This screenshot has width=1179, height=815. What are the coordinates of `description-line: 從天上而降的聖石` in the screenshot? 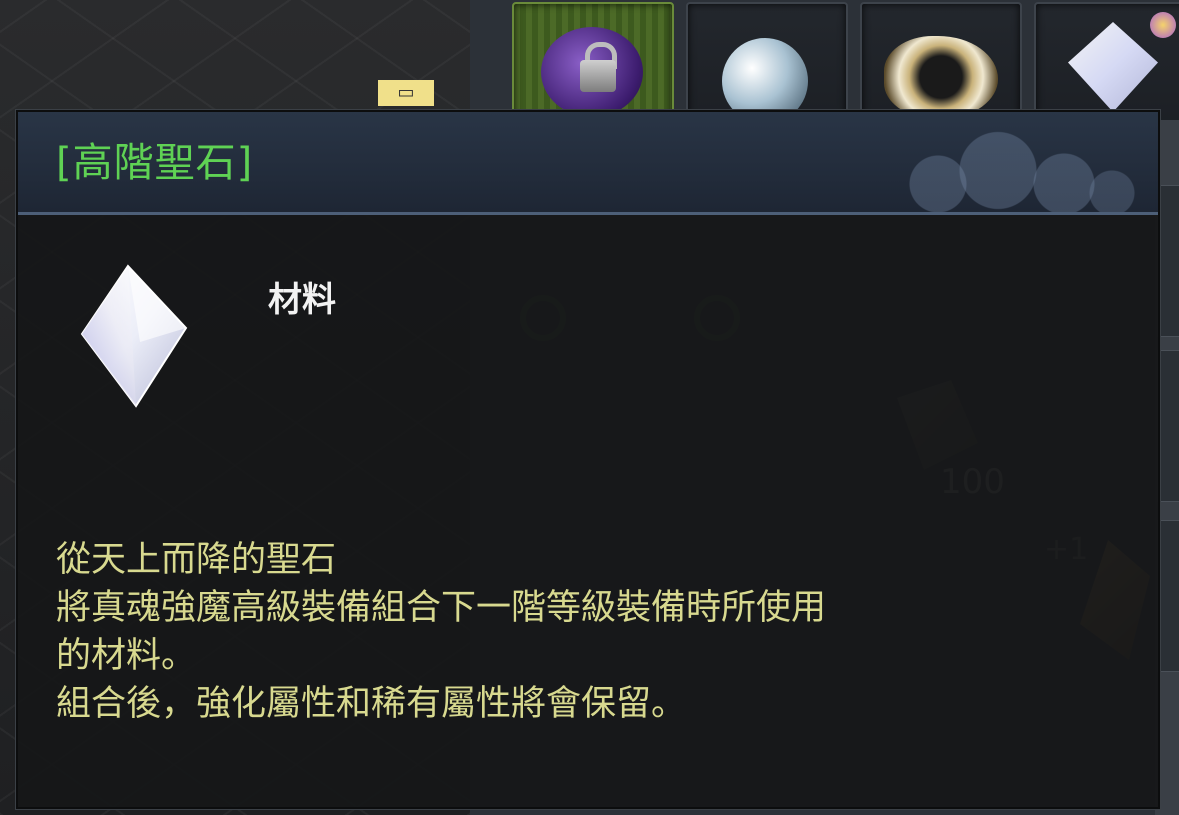 It's located at (196, 560).